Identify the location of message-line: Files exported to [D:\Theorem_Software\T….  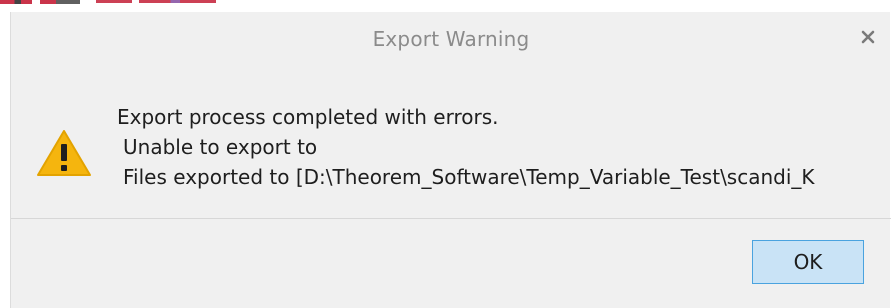
(469, 177).